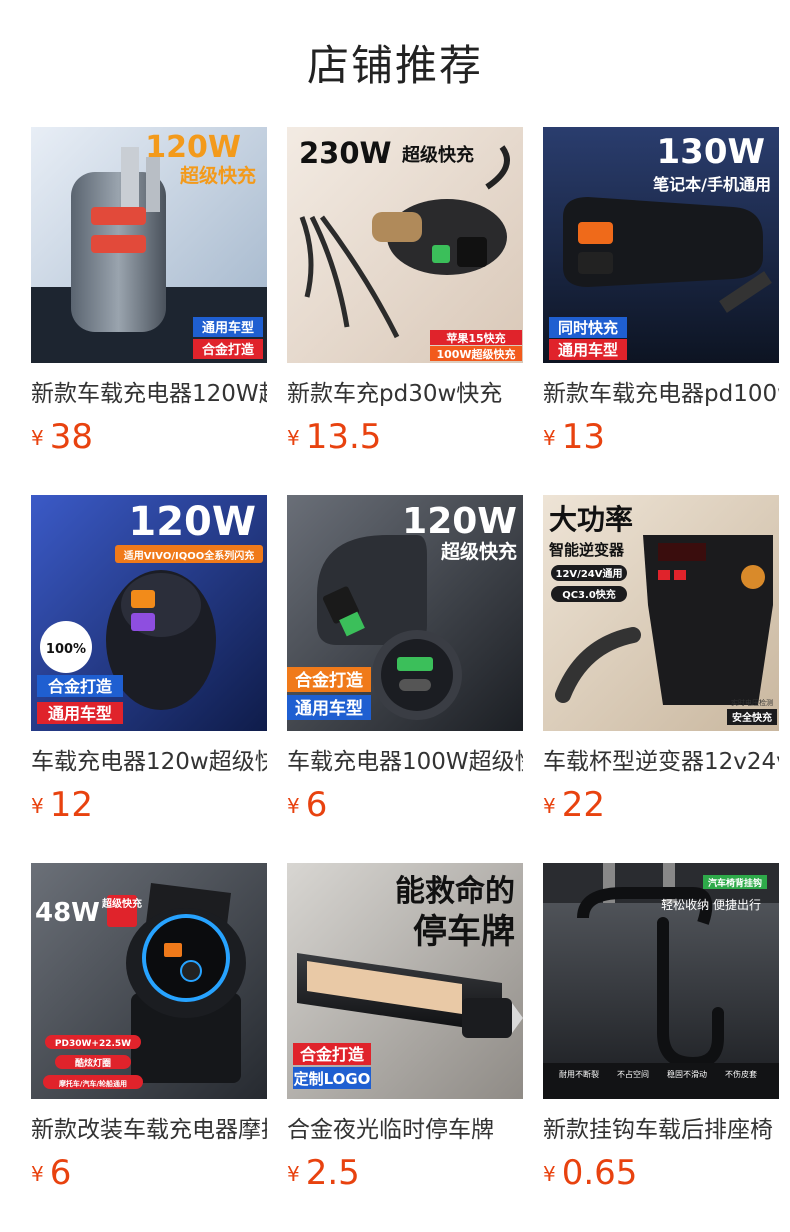 This screenshot has width=790, height=1232. Describe the element at coordinates (405, 613) in the screenshot. I see `product-image: 120W 超级快充 合金打造 通用车型` at that location.